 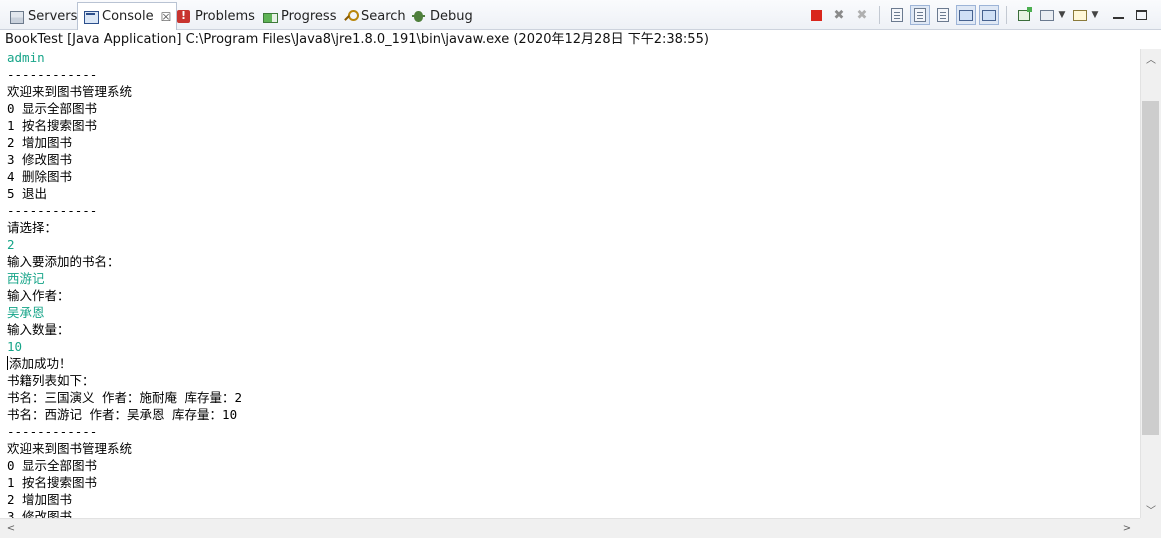 I want to click on clear-console-button, so click(x=897, y=15).